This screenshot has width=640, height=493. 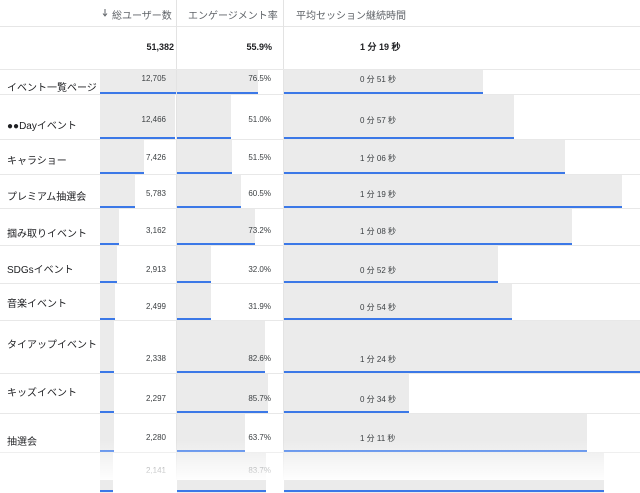 What do you see at coordinates (155, 230) in the screenshot?
I see `users-value: 3,162` at bounding box center [155, 230].